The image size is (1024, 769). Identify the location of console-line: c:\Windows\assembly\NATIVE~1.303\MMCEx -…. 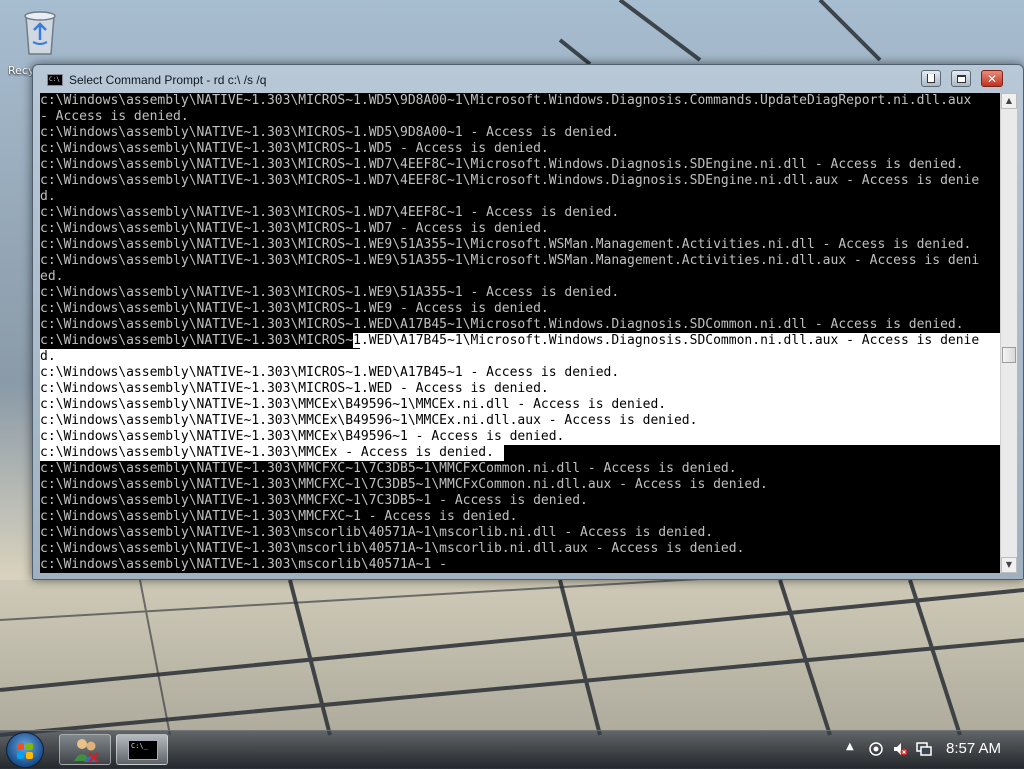
(520, 453).